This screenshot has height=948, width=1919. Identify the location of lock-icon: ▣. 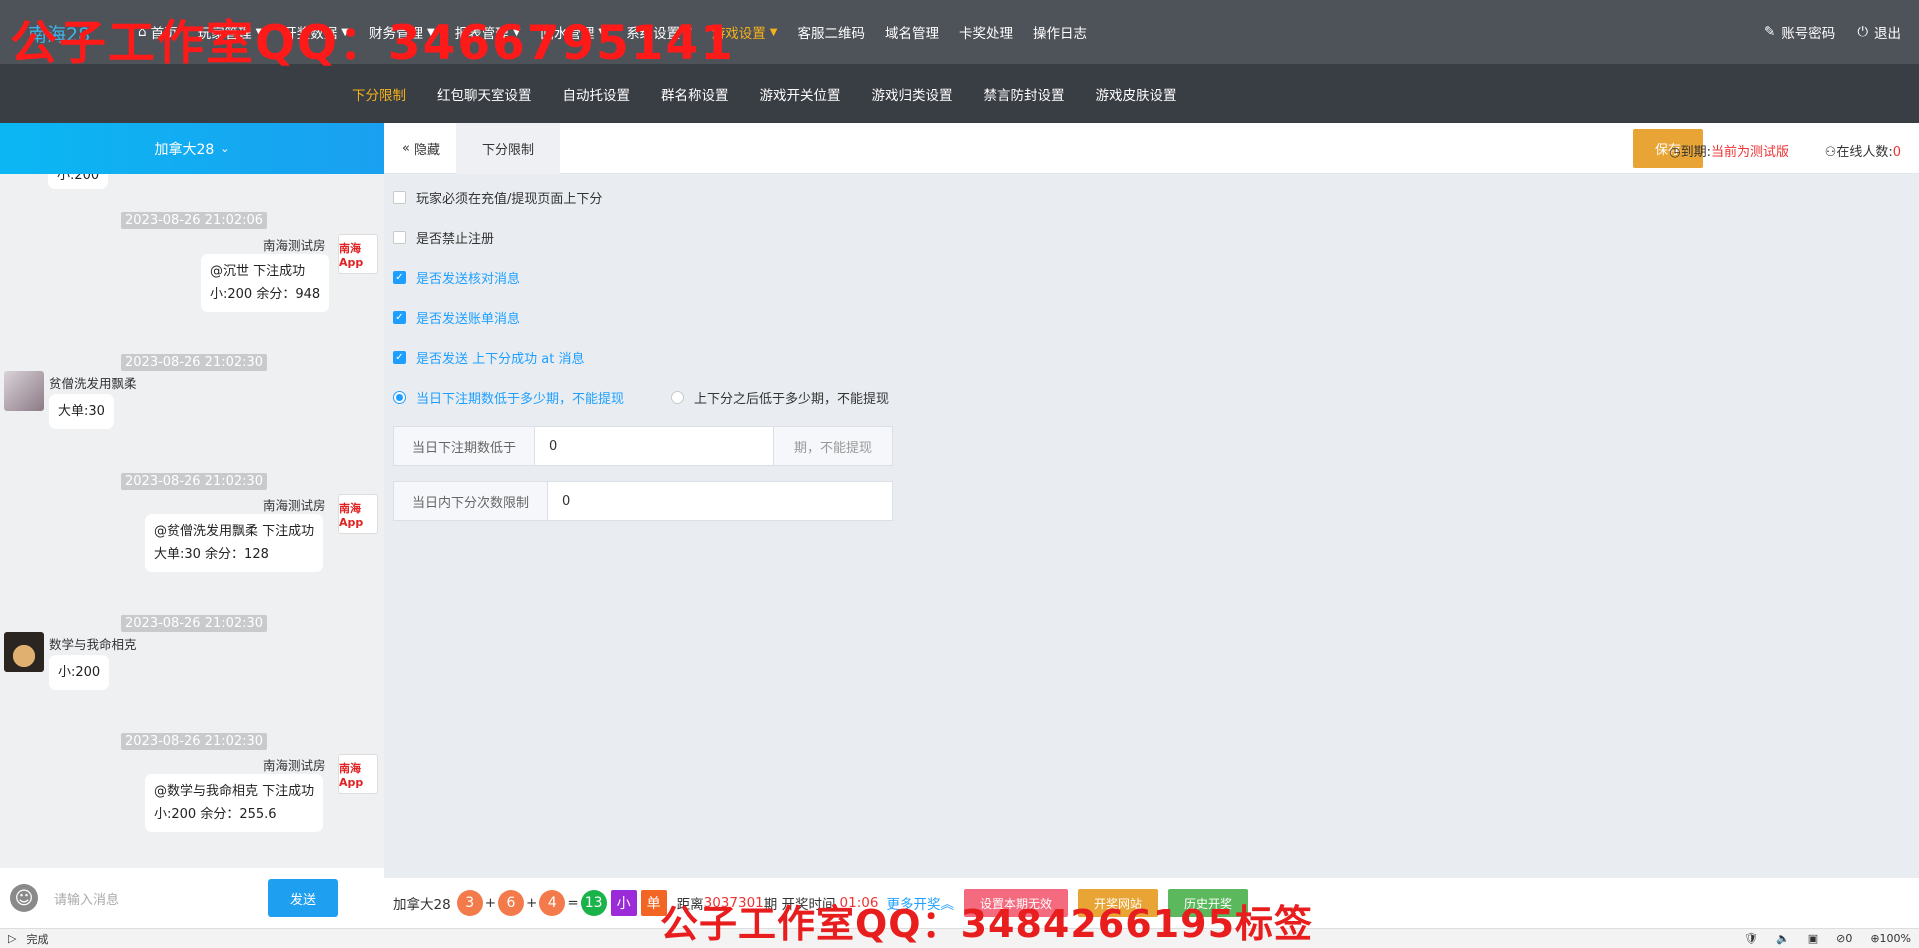
(1813, 938).